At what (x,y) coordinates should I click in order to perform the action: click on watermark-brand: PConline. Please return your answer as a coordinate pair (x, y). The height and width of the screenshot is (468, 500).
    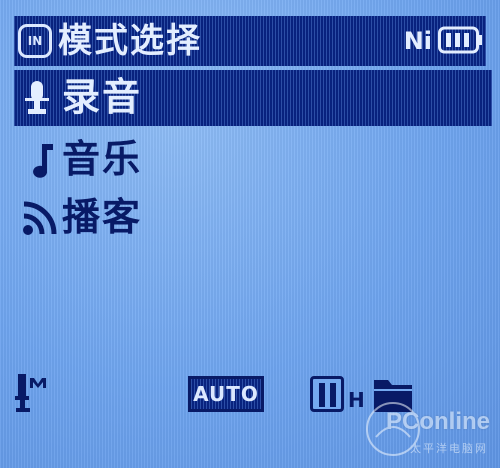
    Looking at the image, I should click on (437, 421).